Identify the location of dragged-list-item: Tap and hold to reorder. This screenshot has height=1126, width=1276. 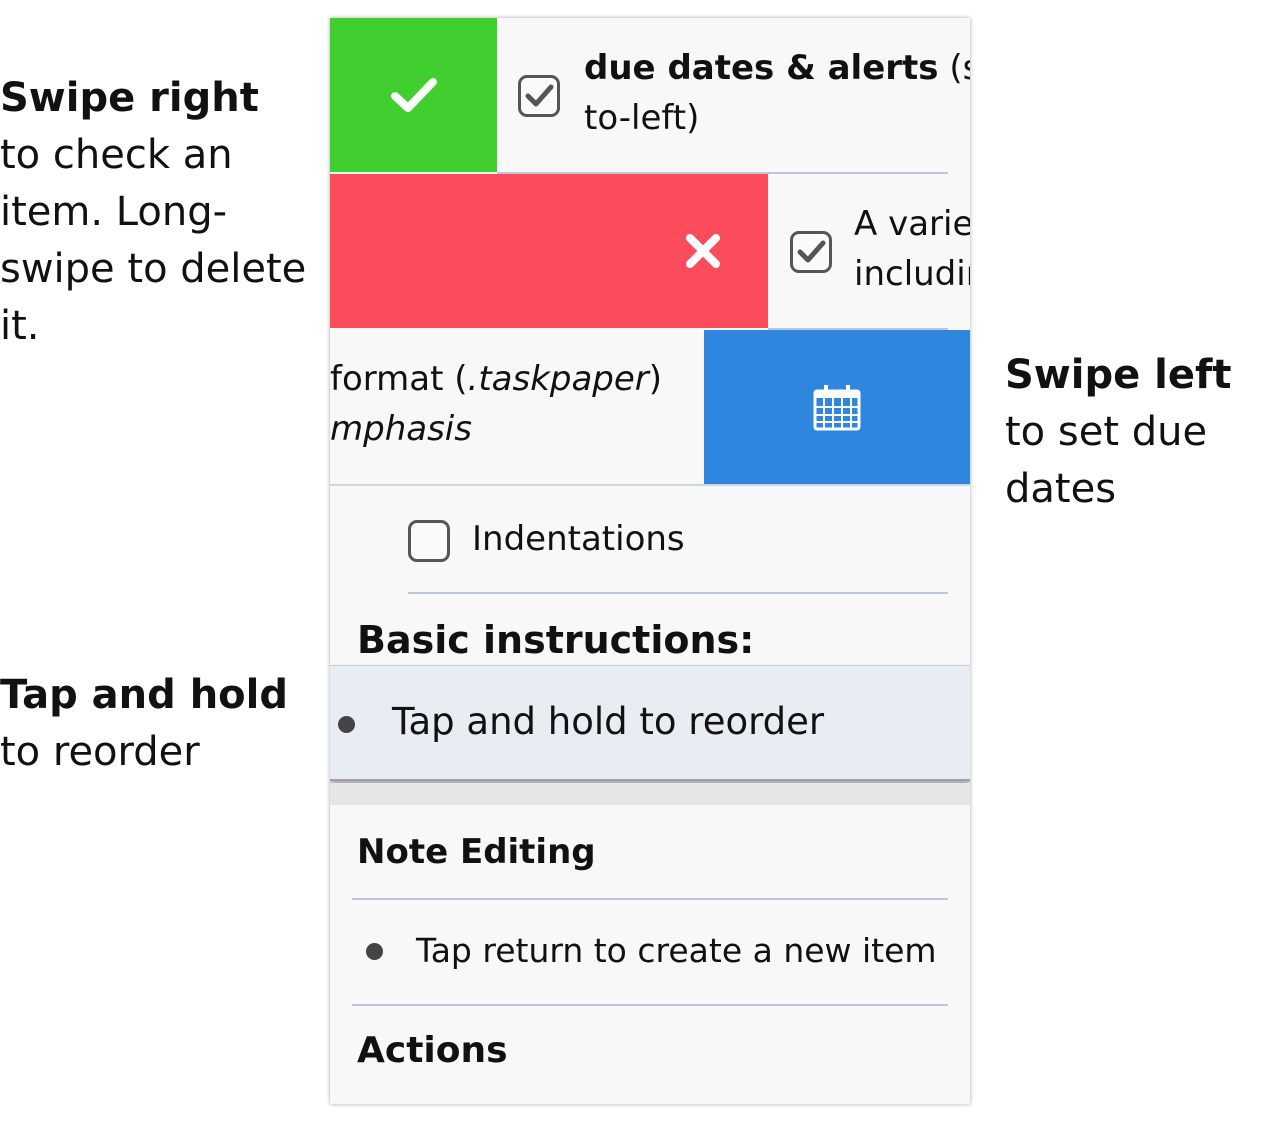
(650, 723).